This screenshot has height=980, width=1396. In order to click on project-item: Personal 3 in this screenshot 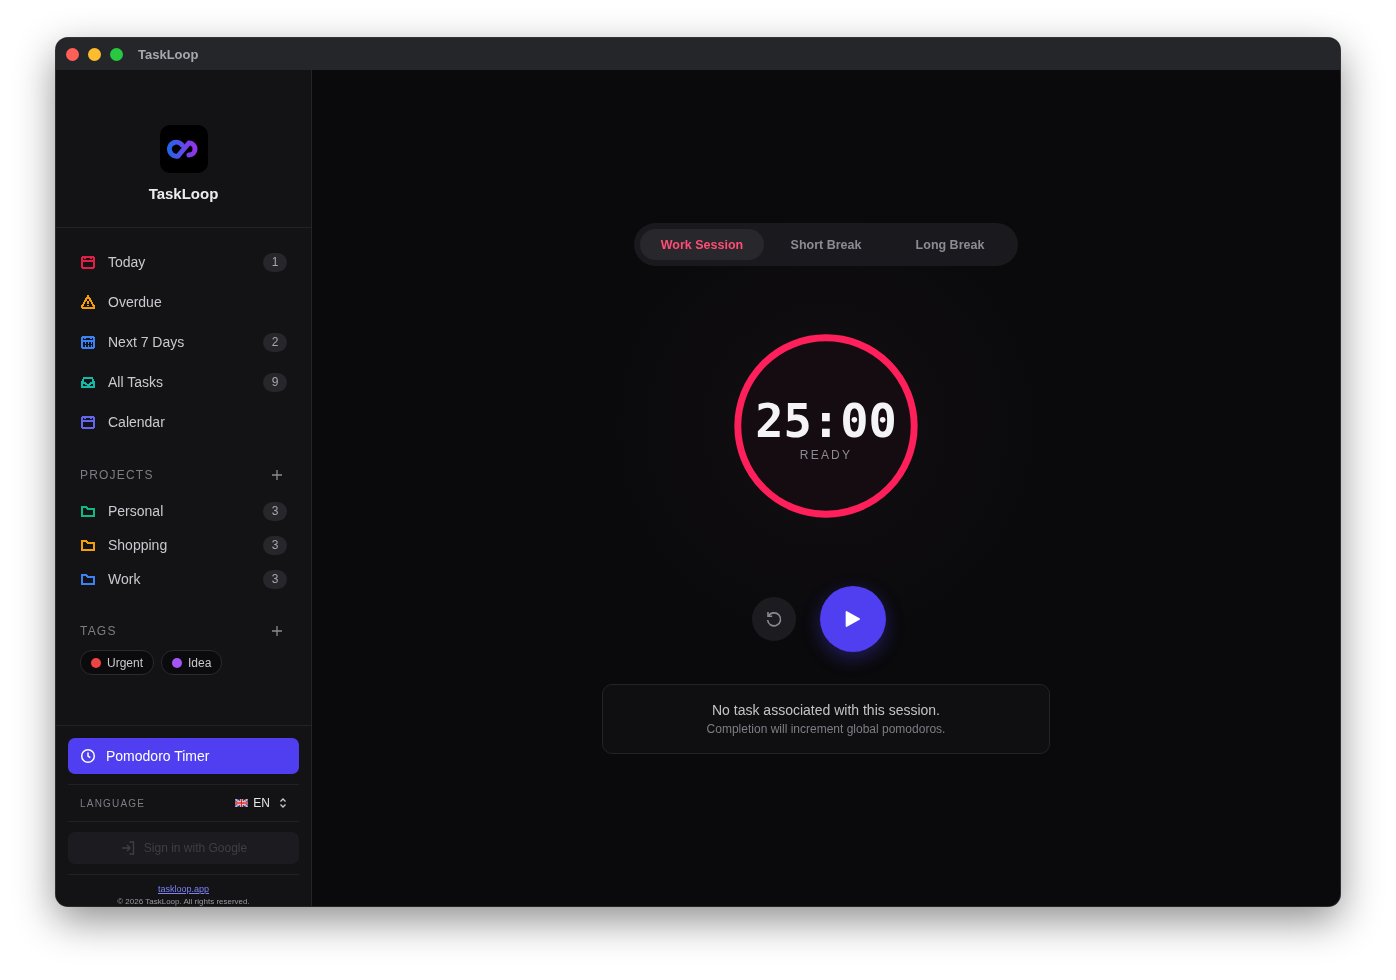, I will do `click(183, 511)`.